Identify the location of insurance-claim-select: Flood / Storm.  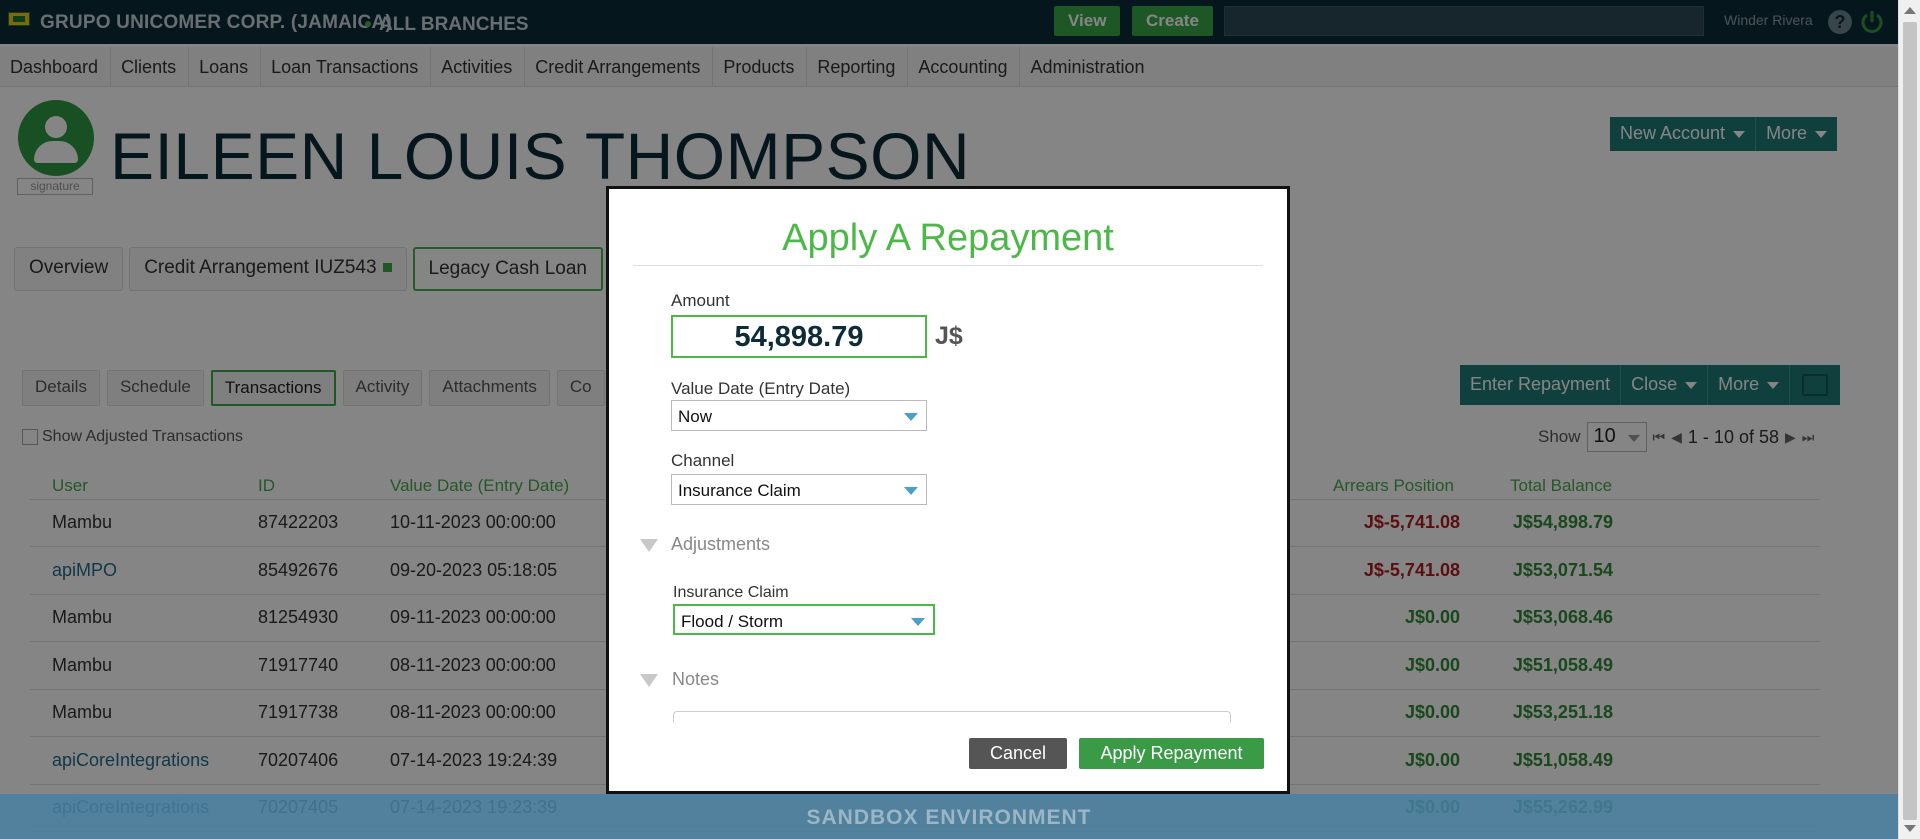
(804, 619).